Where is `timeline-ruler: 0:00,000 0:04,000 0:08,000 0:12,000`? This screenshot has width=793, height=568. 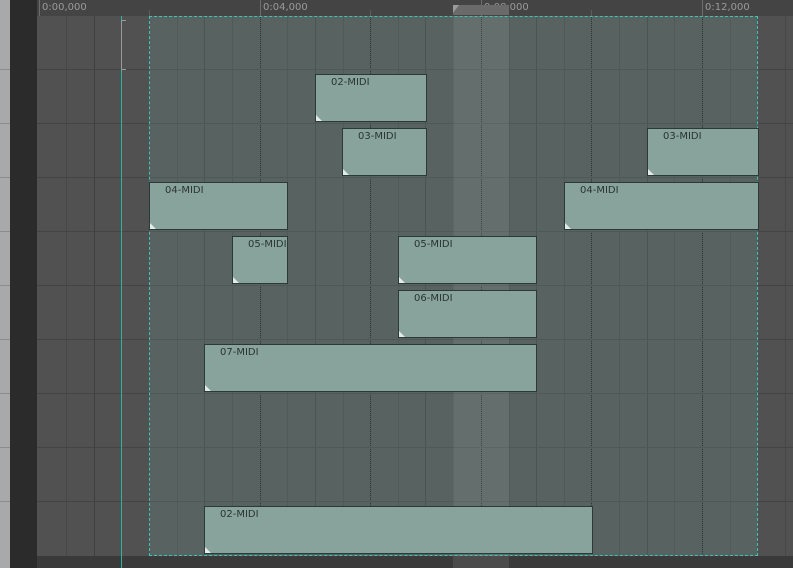
timeline-ruler: 0:00,000 0:04,000 0:08,000 0:12,000 is located at coordinates (415, 8).